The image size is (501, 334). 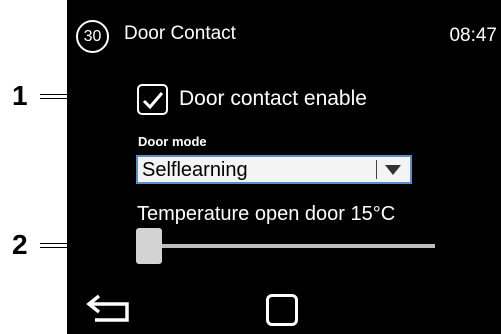 I want to click on temperature-slider-track, so click(x=291, y=246).